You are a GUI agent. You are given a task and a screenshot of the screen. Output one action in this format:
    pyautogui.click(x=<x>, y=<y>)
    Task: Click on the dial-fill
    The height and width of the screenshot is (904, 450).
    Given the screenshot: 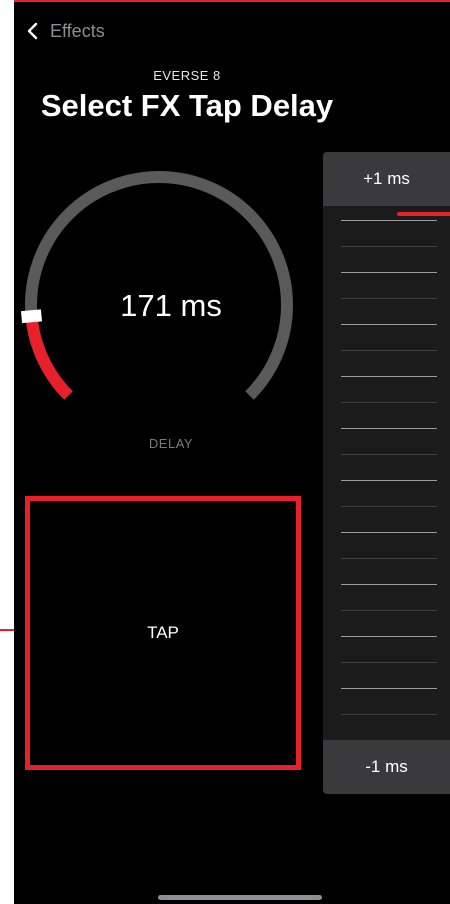 What is the action you would take?
    pyautogui.click(x=49, y=357)
    